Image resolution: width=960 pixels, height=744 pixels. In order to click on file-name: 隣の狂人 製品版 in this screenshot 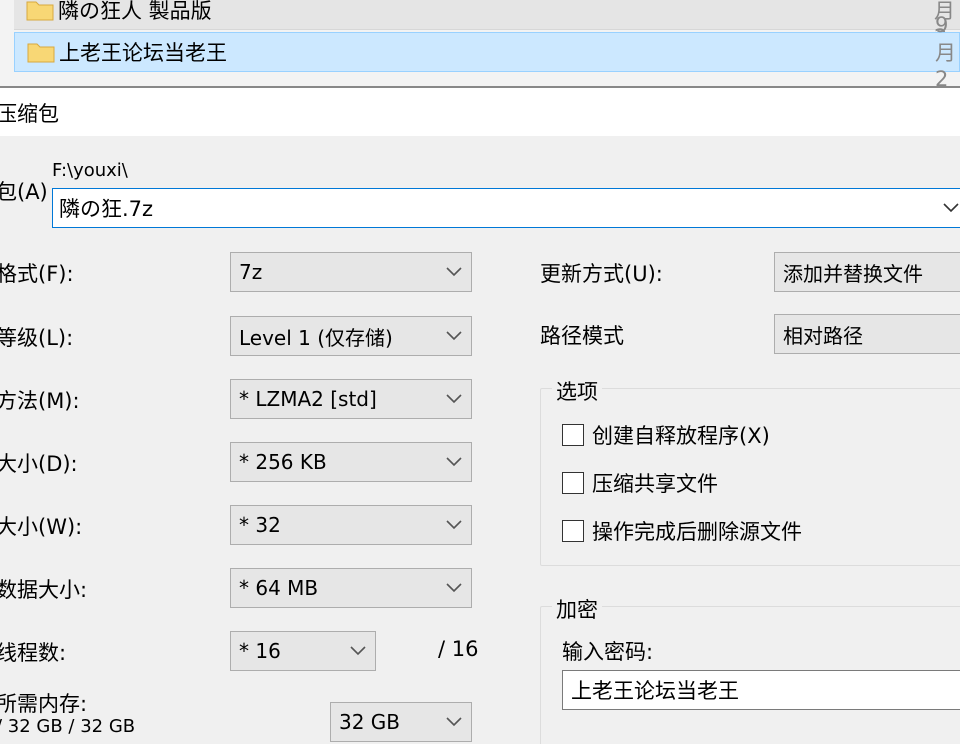, I will do `click(135, 11)`.